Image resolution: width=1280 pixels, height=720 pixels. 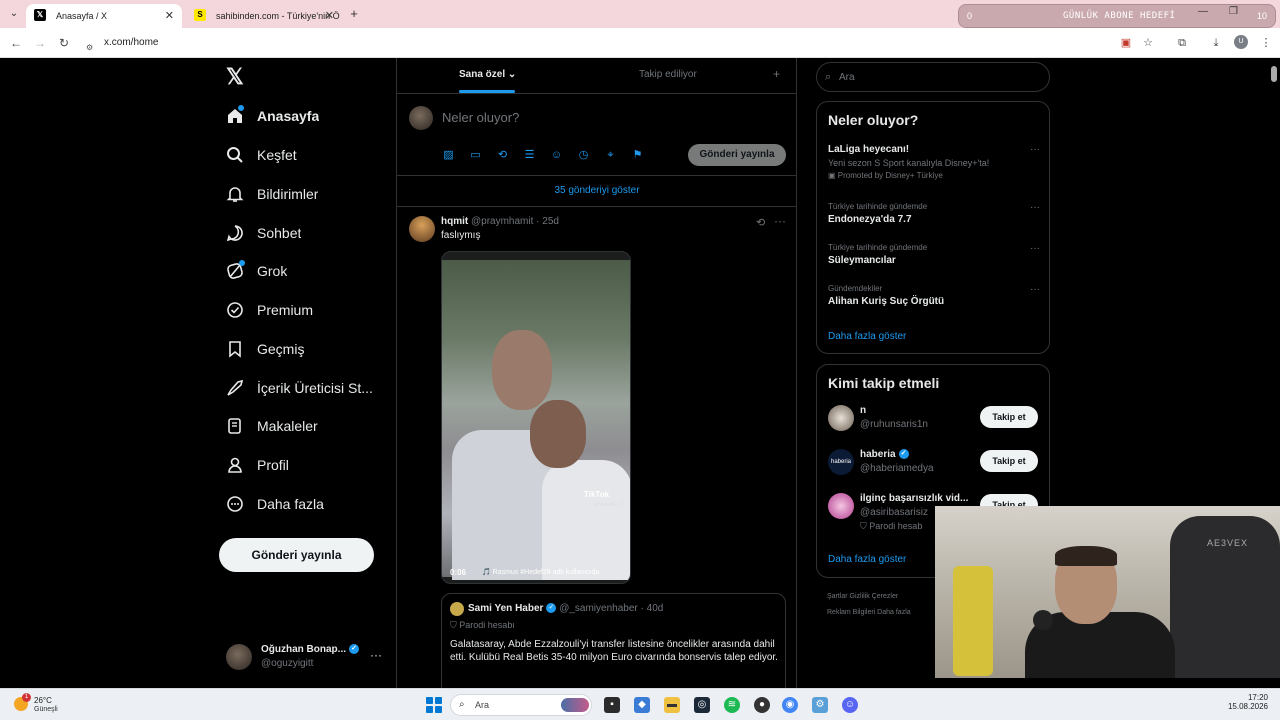 I want to click on new-tab-button: +, so click(x=354, y=14).